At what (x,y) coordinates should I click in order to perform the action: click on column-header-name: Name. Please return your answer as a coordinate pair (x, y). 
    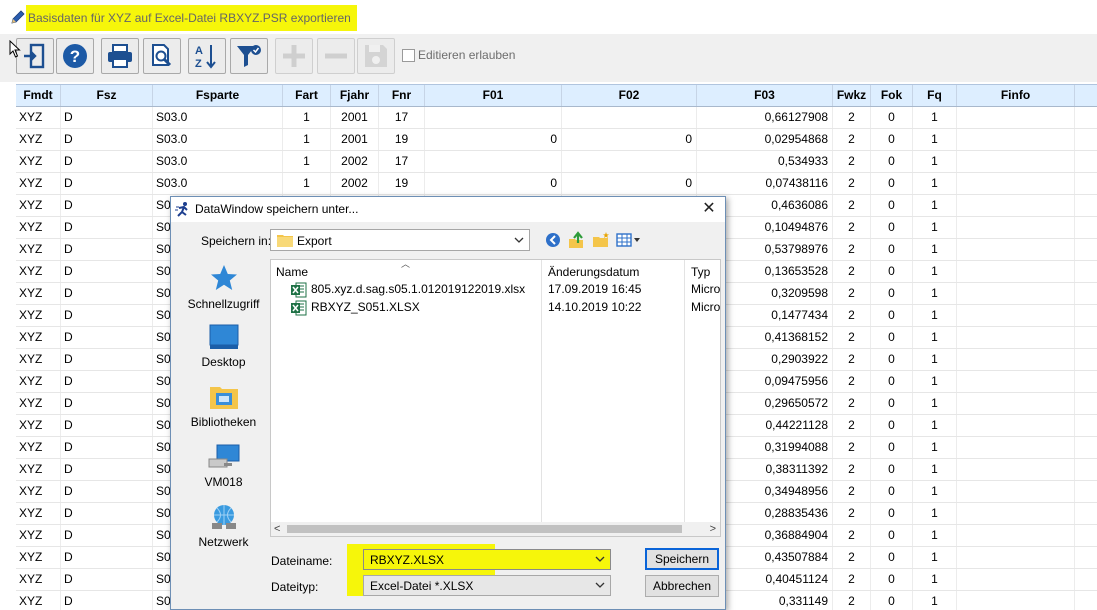
    Looking at the image, I should click on (292, 272).